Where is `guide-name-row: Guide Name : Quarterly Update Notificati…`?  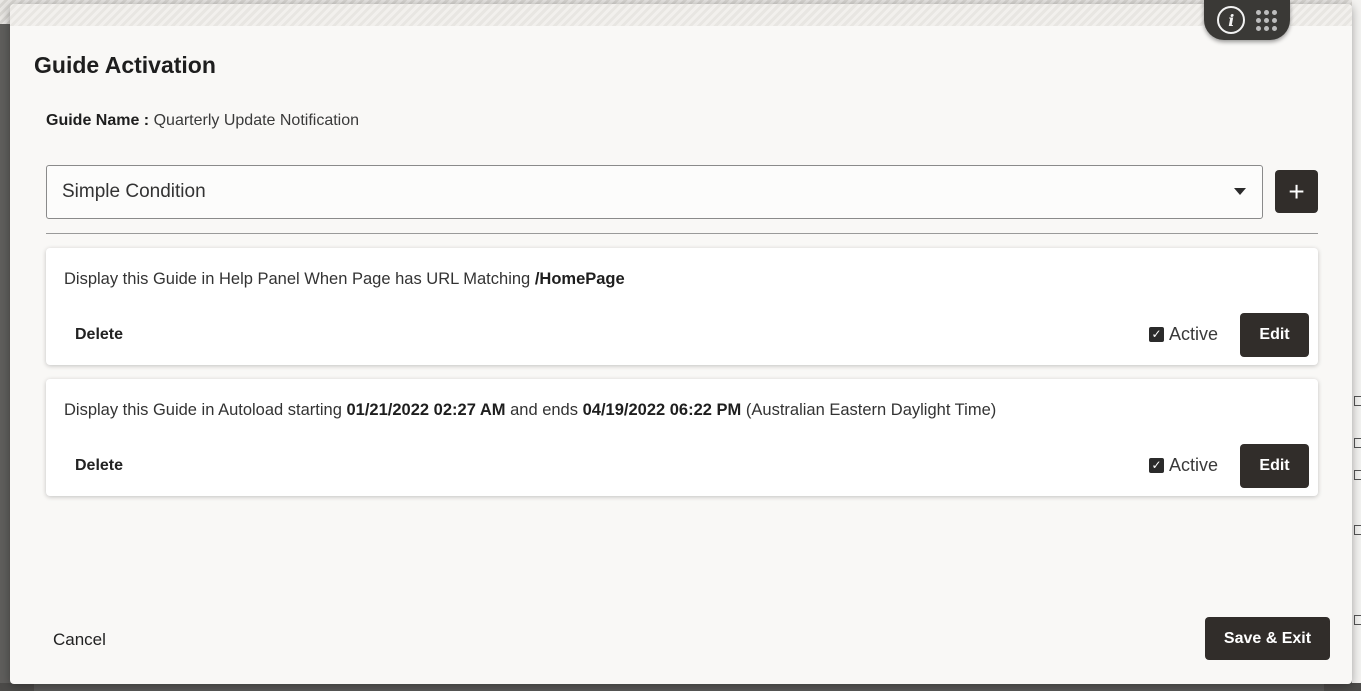
guide-name-row: Guide Name : Quarterly Update Notificati… is located at coordinates (202, 121).